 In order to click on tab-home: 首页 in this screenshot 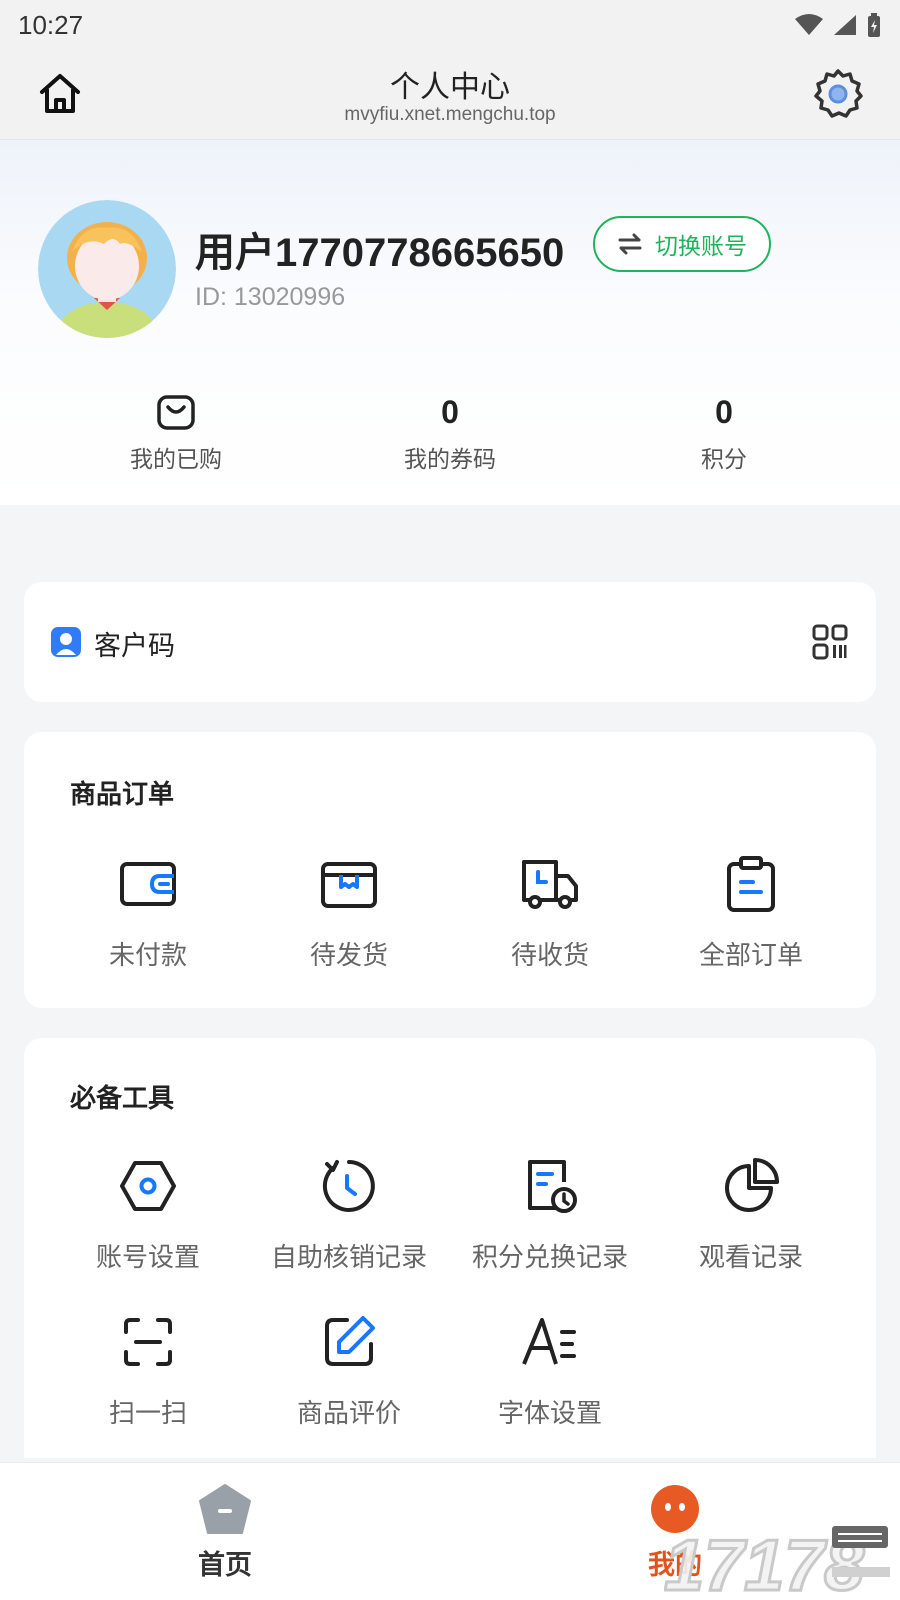, I will do `click(225, 1532)`.